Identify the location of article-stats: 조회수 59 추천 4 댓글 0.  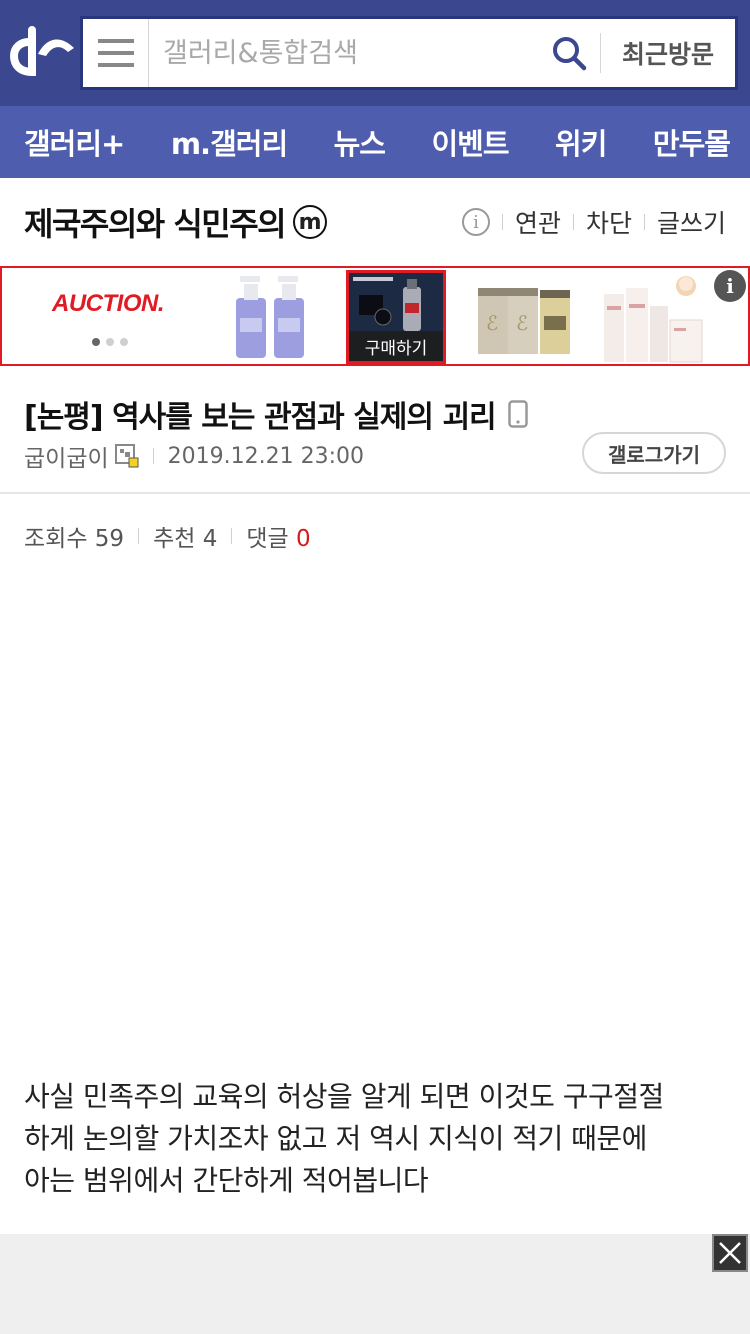
(167, 536).